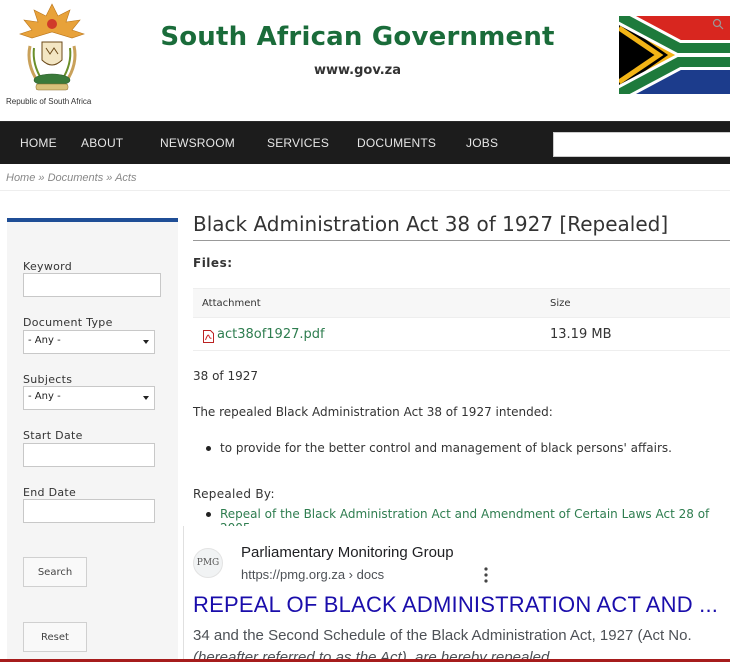 This screenshot has height=662, width=730. What do you see at coordinates (48, 266) in the screenshot?
I see `keyword-label: Keyword` at bounding box center [48, 266].